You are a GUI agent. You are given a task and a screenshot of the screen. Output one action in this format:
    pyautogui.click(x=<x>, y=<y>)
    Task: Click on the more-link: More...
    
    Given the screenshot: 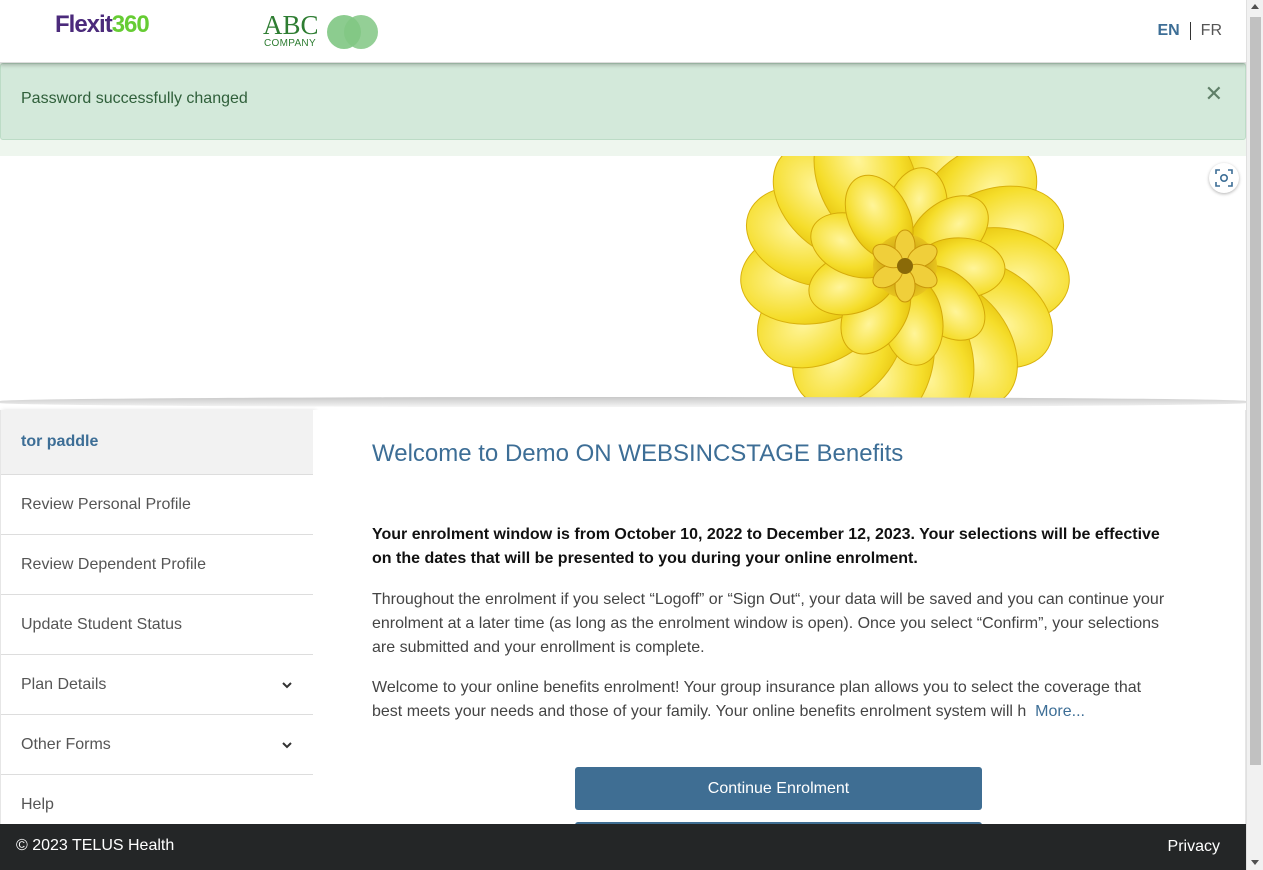 What is the action you would take?
    pyautogui.click(x=1060, y=711)
    